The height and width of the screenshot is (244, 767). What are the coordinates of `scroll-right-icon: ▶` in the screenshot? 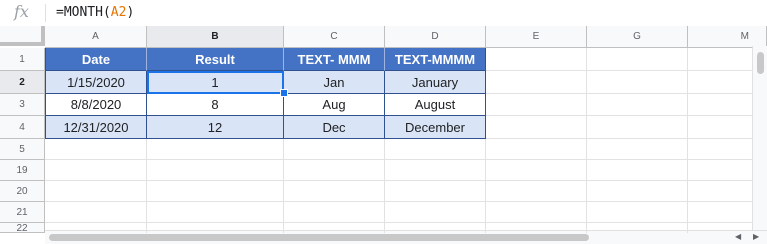 It's located at (756, 236).